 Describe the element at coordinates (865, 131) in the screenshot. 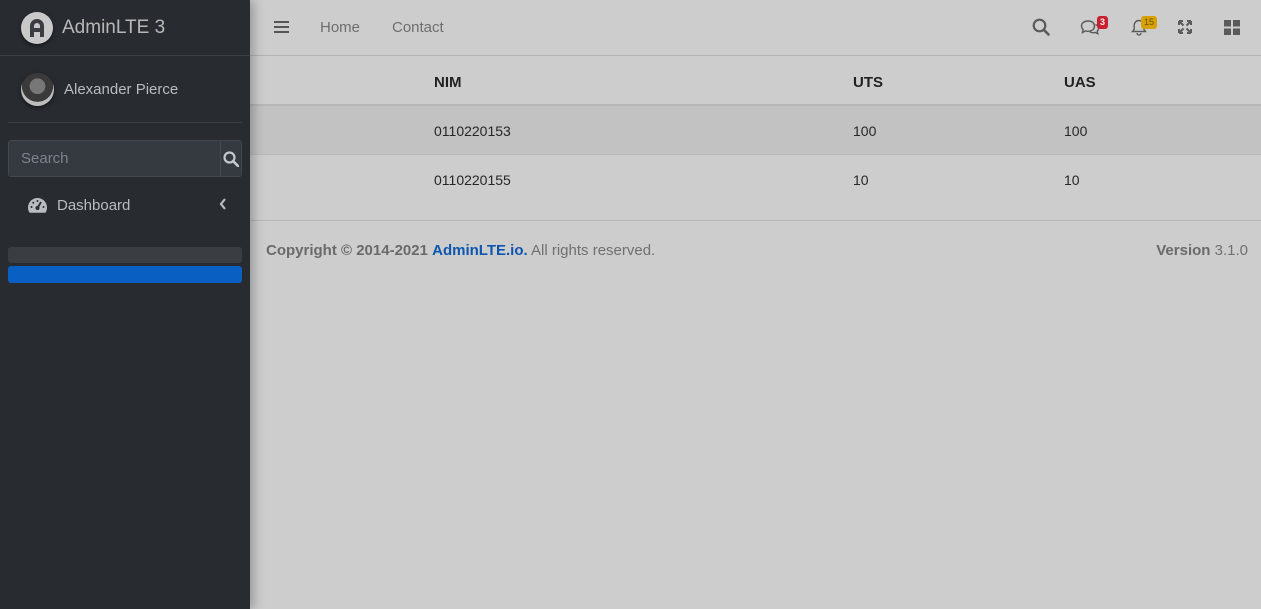

I see `cell-uts: 100` at that location.